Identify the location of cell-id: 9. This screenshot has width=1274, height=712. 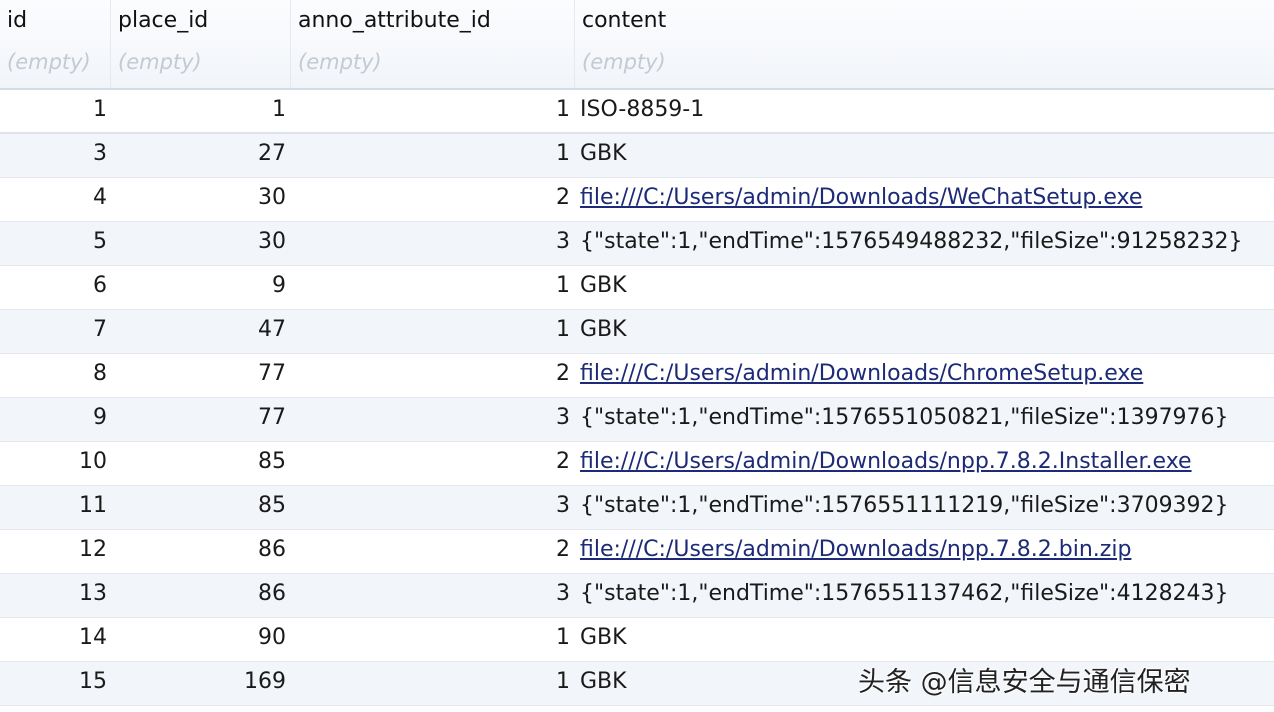
(53, 420).